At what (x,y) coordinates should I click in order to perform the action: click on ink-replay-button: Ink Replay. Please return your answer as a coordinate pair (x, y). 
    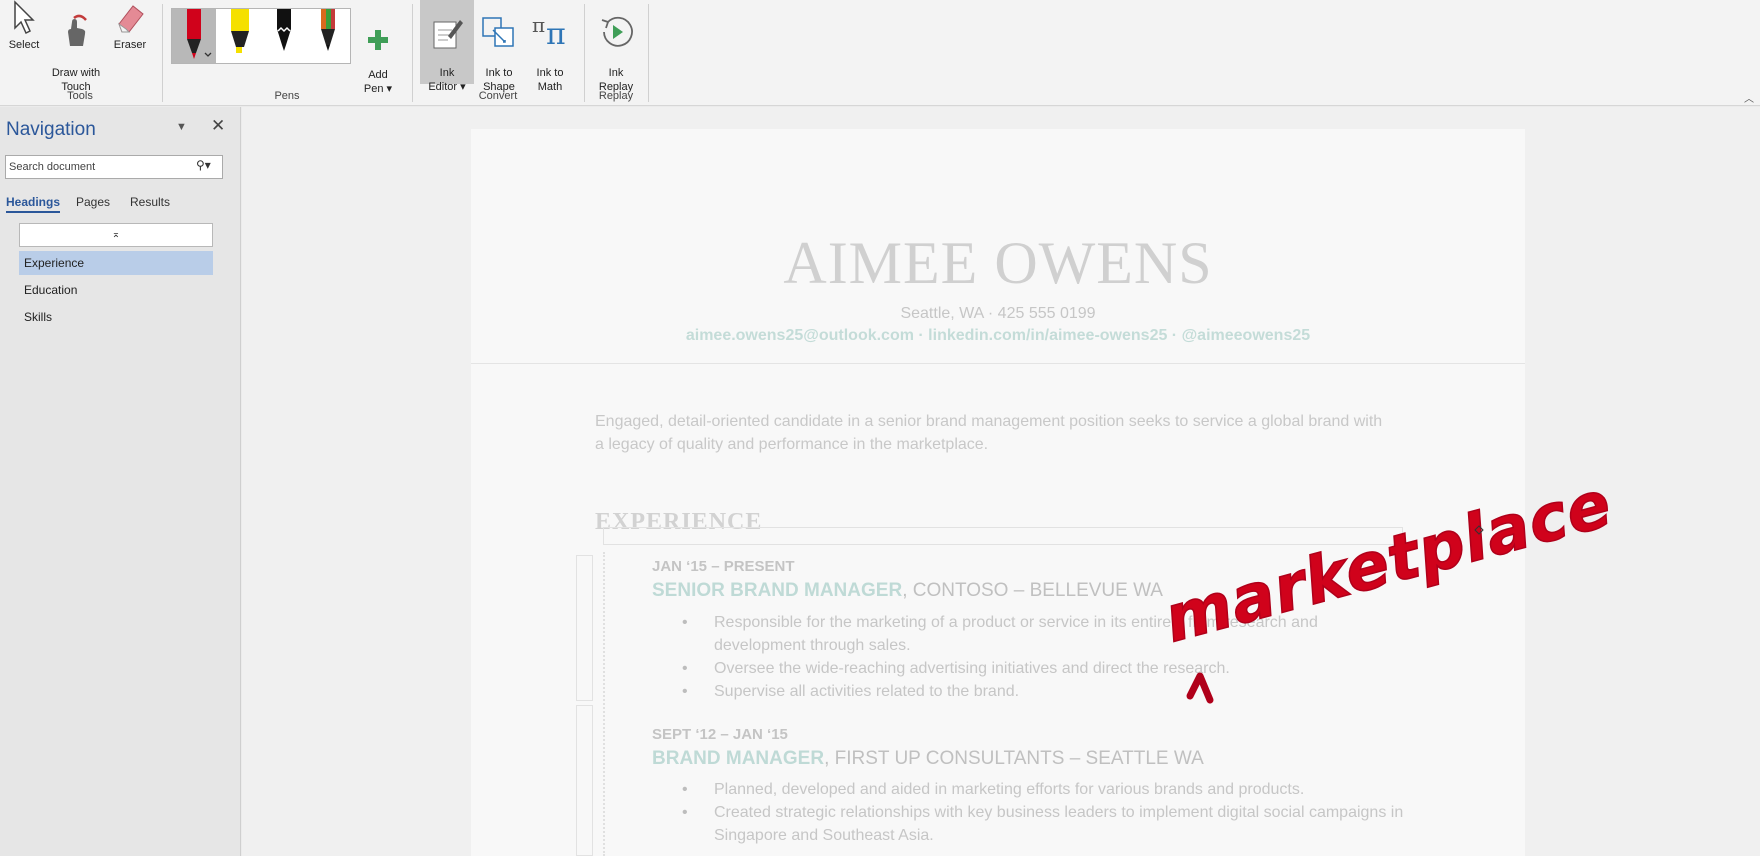
    Looking at the image, I should click on (616, 47).